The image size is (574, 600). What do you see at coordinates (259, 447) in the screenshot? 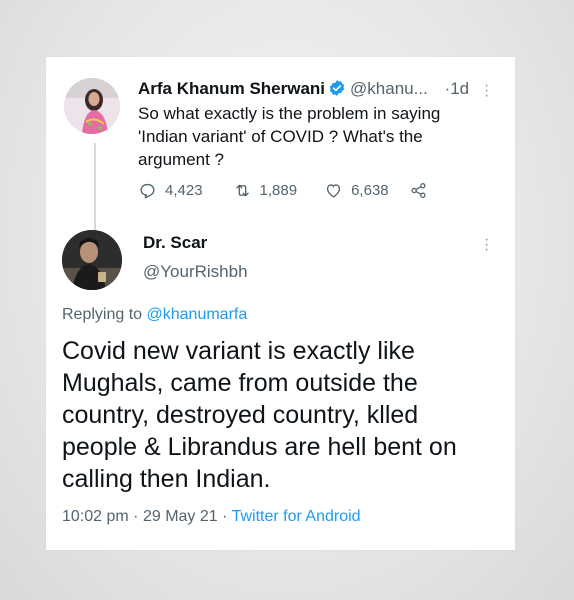
I see `tweet-text-line: people & Librandus are hell bent on` at bounding box center [259, 447].